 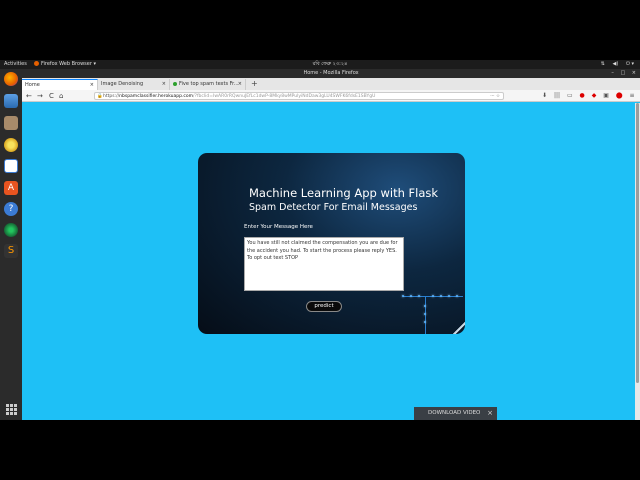 I want to click on tab-image-denoising: Image Denoising ×, so click(x=134, y=84).